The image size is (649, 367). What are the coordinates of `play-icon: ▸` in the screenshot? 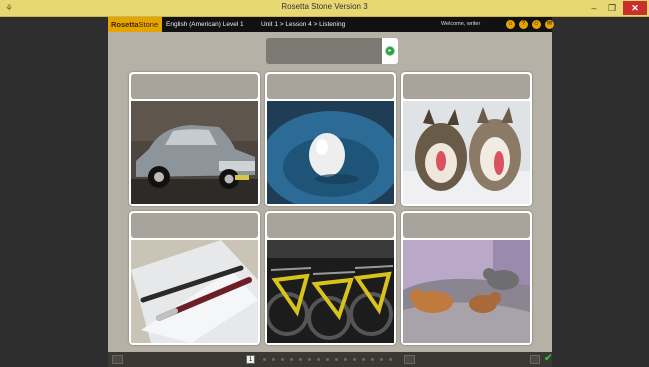 It's located at (390, 51).